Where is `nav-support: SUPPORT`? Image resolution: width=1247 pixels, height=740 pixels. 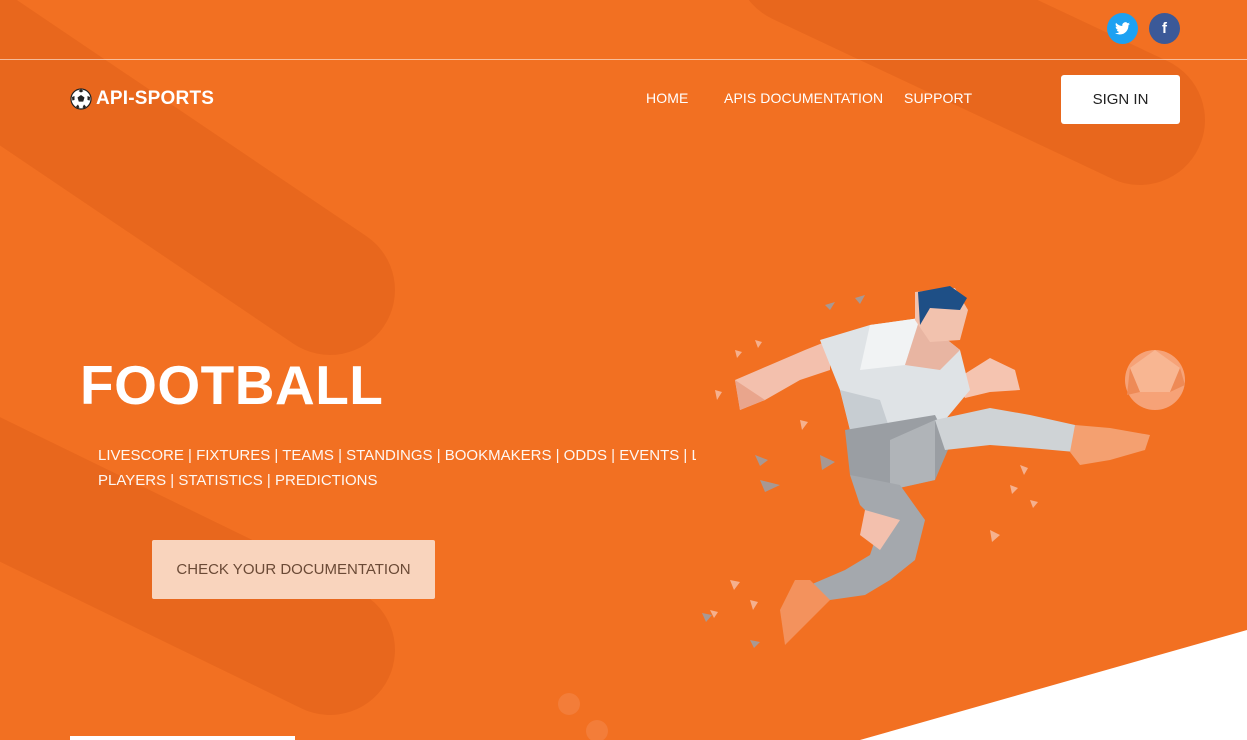 nav-support: SUPPORT is located at coordinates (938, 98).